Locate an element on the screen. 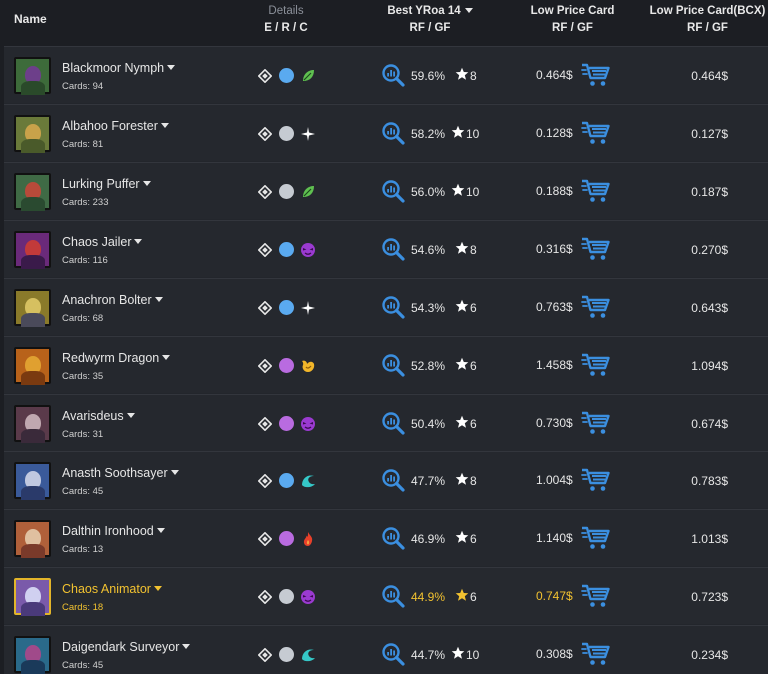 Image resolution: width=768 pixels, height=674 pixels. gold-foil-level: 6 is located at coordinates (473, 539).